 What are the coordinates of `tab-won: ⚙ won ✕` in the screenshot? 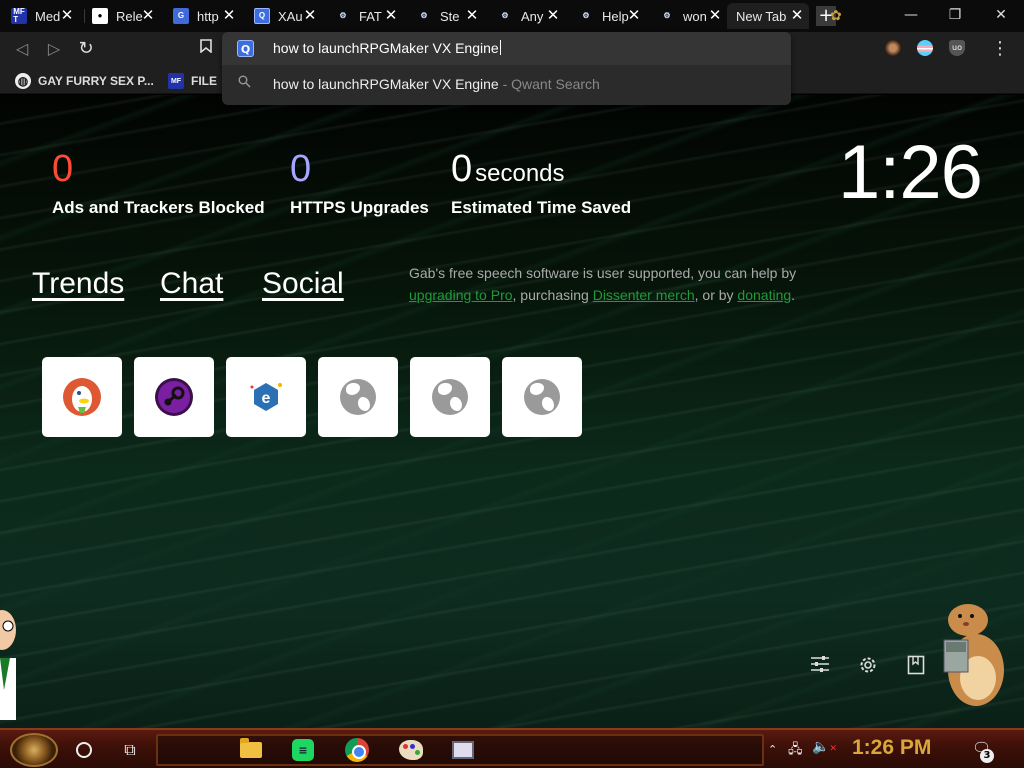 It's located at (687, 16).